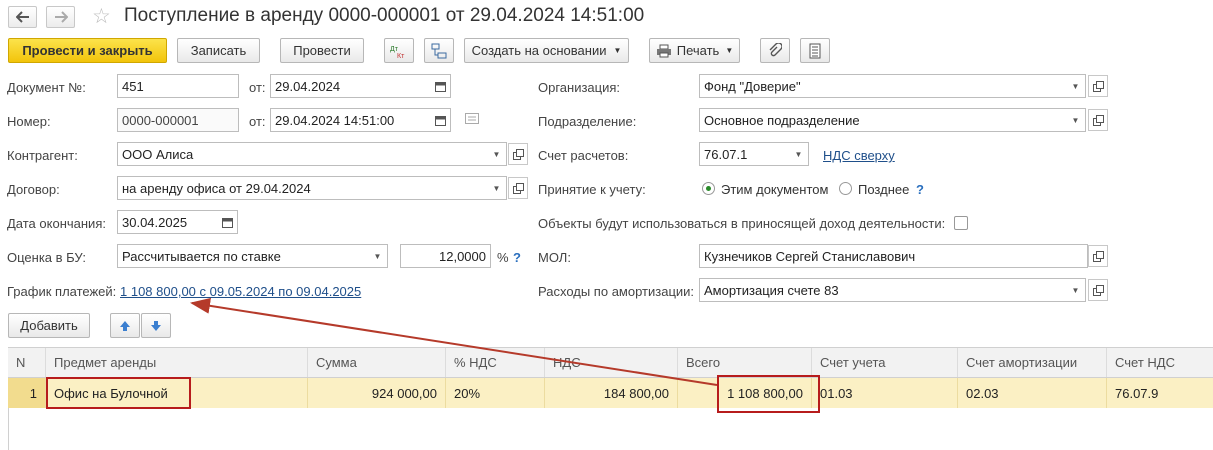 This screenshot has width=1213, height=450. Describe the element at coordinates (118, 393) in the screenshot. I see `highlight-subject-box` at that location.